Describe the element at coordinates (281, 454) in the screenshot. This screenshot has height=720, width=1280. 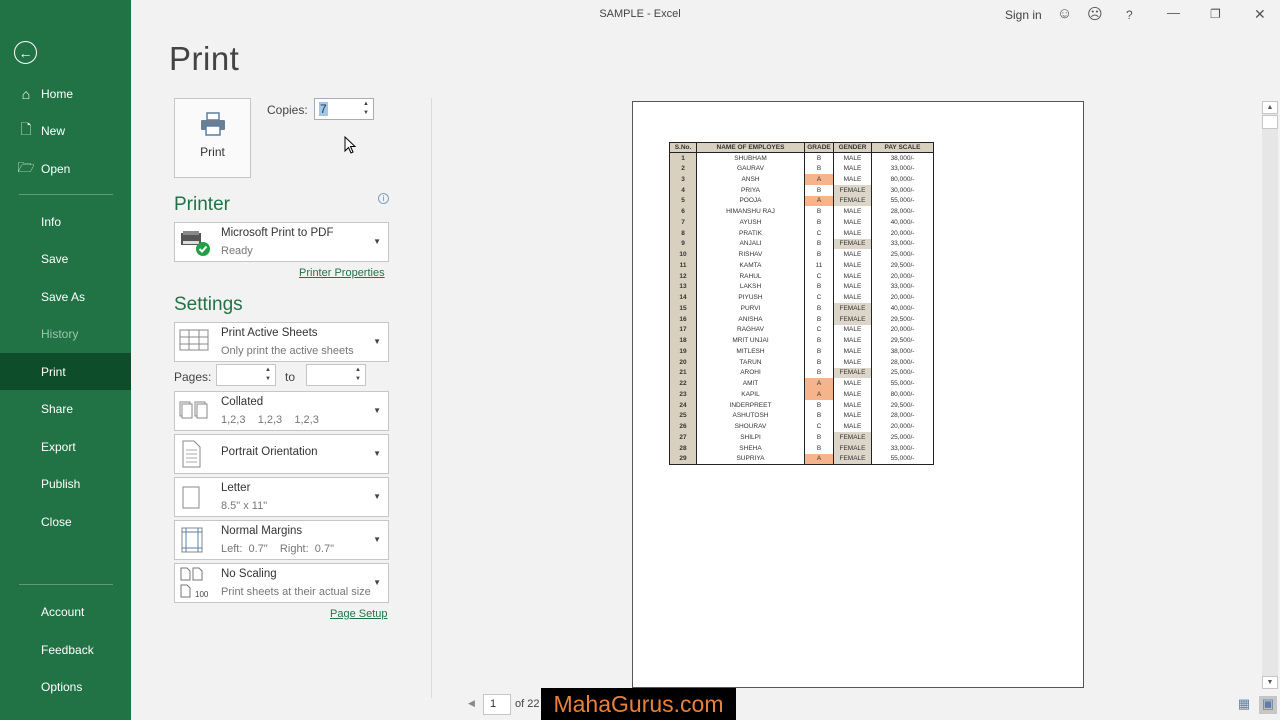
I see `orientation-dropdown: Portrait Orientation ▼` at that location.